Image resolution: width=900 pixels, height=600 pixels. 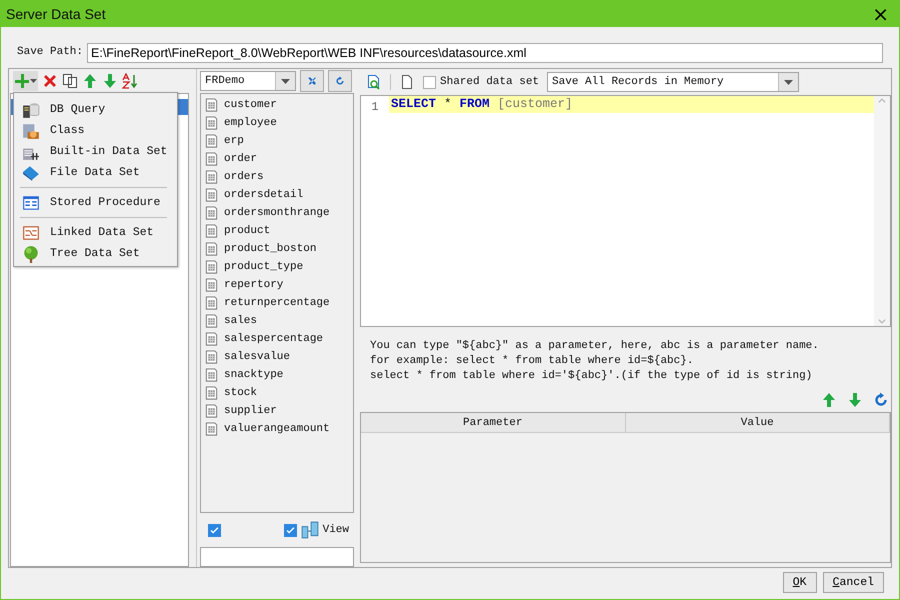 I want to click on add-button, so click(x=25, y=81).